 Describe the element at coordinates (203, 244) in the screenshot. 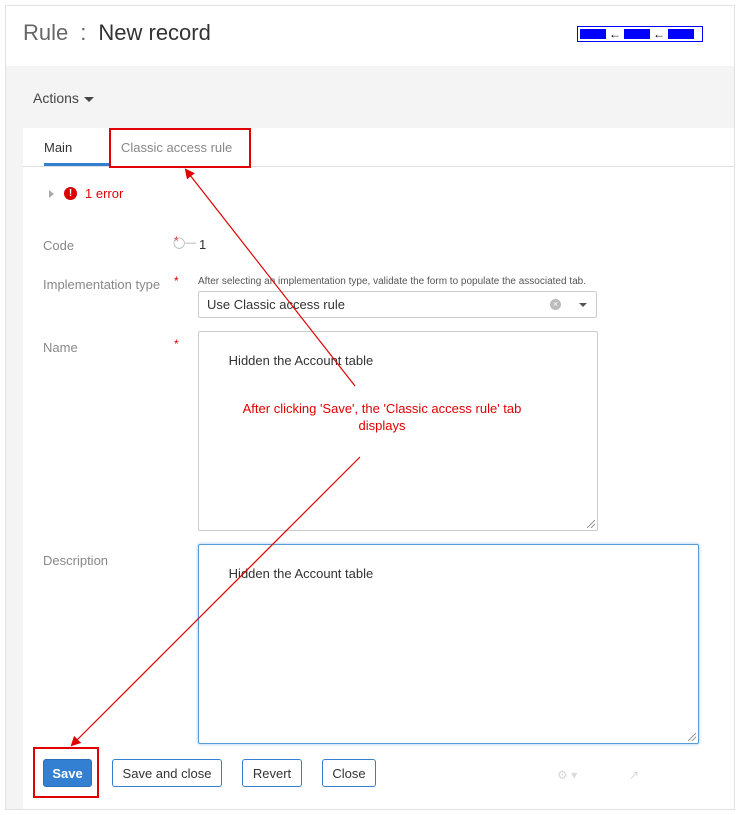

I see `code-value: 1` at that location.